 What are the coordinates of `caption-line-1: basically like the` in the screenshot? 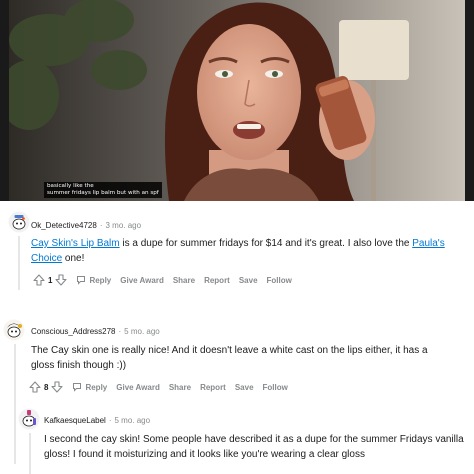 It's located at (70, 186).